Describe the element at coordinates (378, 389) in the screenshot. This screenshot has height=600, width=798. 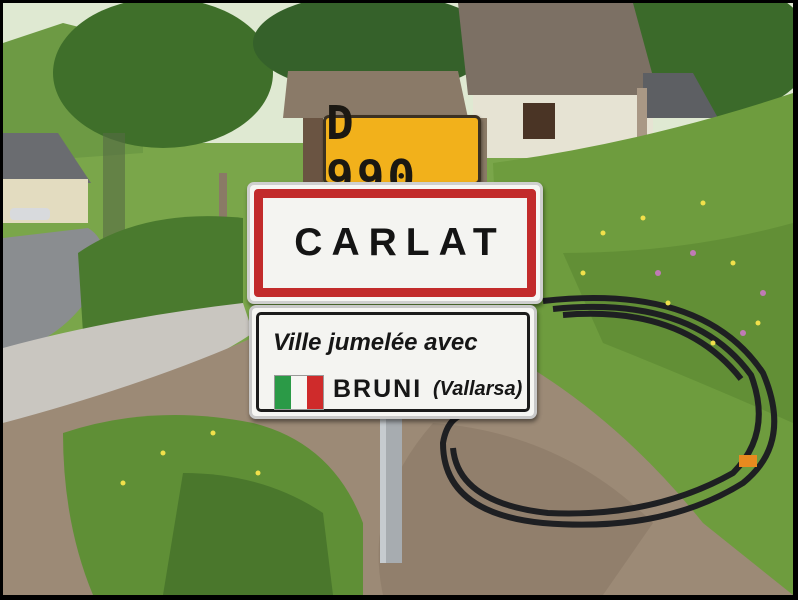
I see `twin-town-name: BRUNI` at that location.